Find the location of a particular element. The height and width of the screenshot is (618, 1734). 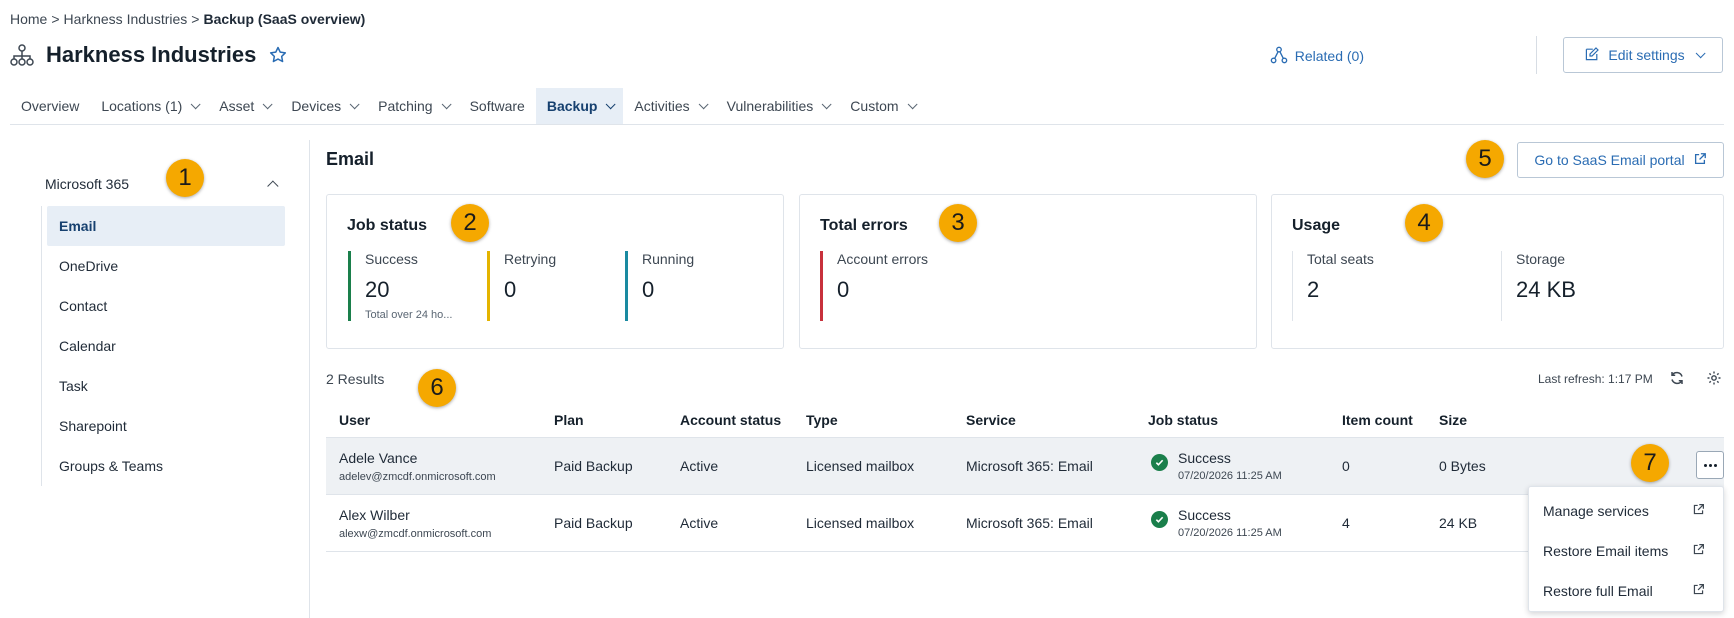

tab-label: Vulnerabilities is located at coordinates (770, 106).